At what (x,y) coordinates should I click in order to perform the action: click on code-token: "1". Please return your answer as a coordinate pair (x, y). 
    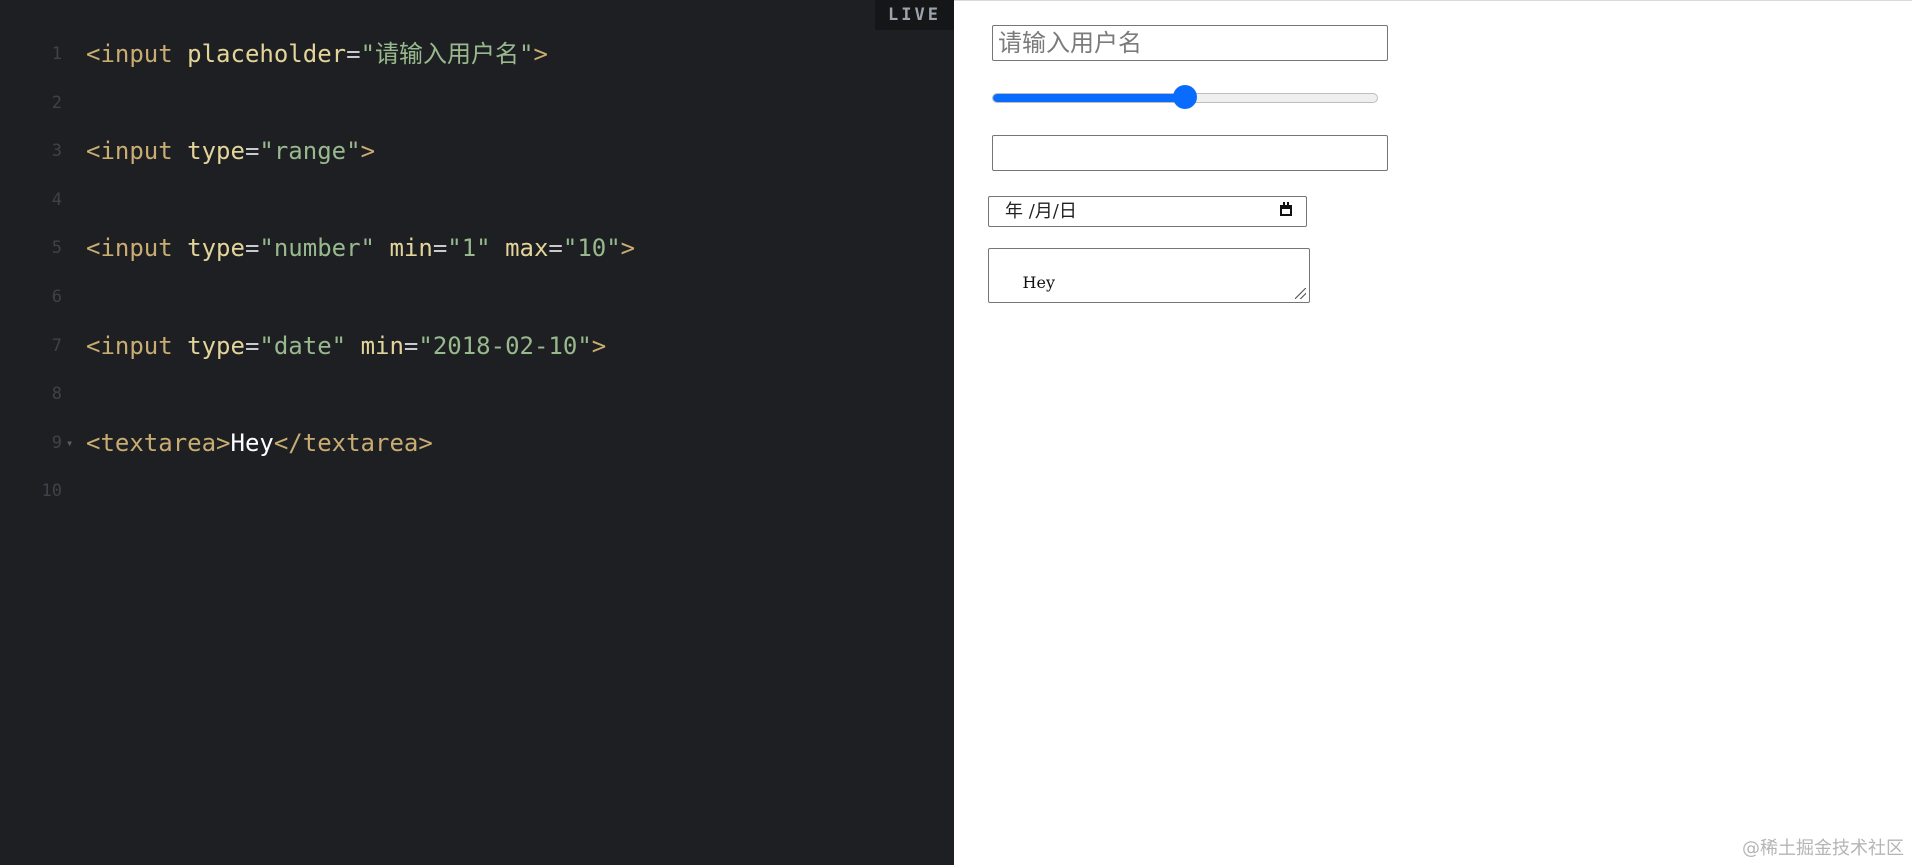
    Looking at the image, I should click on (476, 248).